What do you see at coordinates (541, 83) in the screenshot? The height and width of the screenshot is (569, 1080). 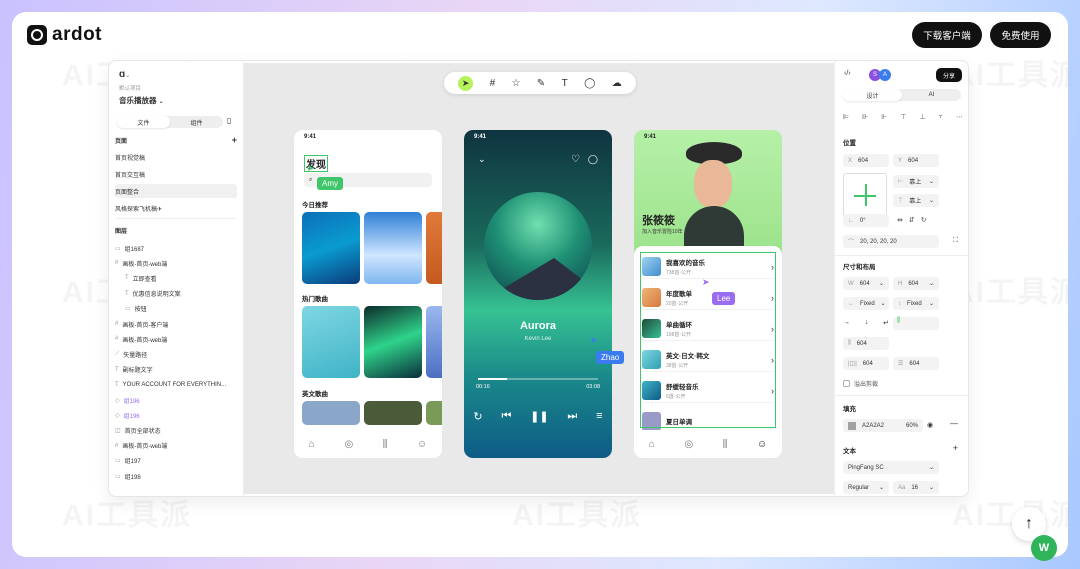 I see `pen-tool-icon: ✎` at bounding box center [541, 83].